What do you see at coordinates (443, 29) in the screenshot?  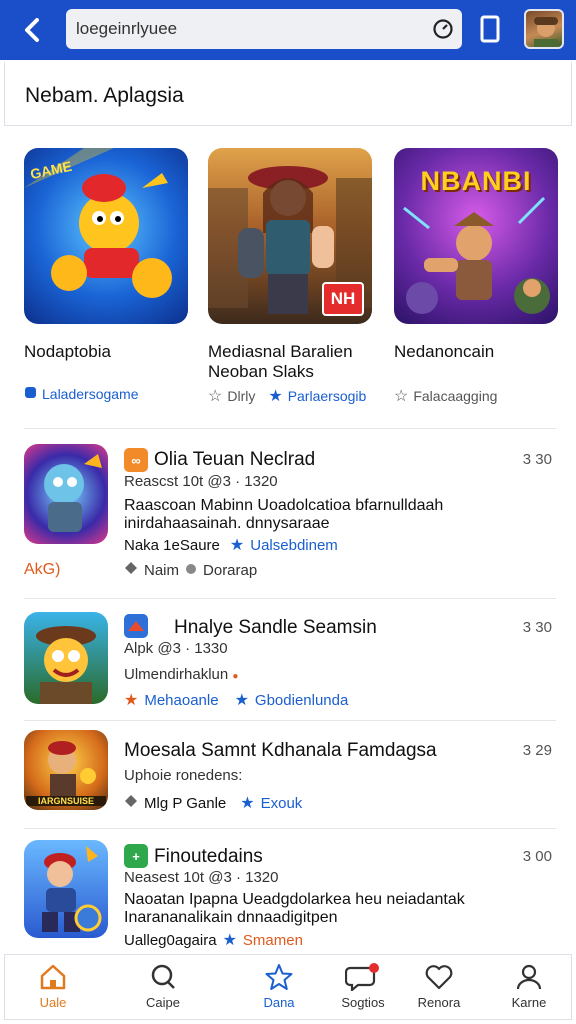 I see `clear-search-icon` at bounding box center [443, 29].